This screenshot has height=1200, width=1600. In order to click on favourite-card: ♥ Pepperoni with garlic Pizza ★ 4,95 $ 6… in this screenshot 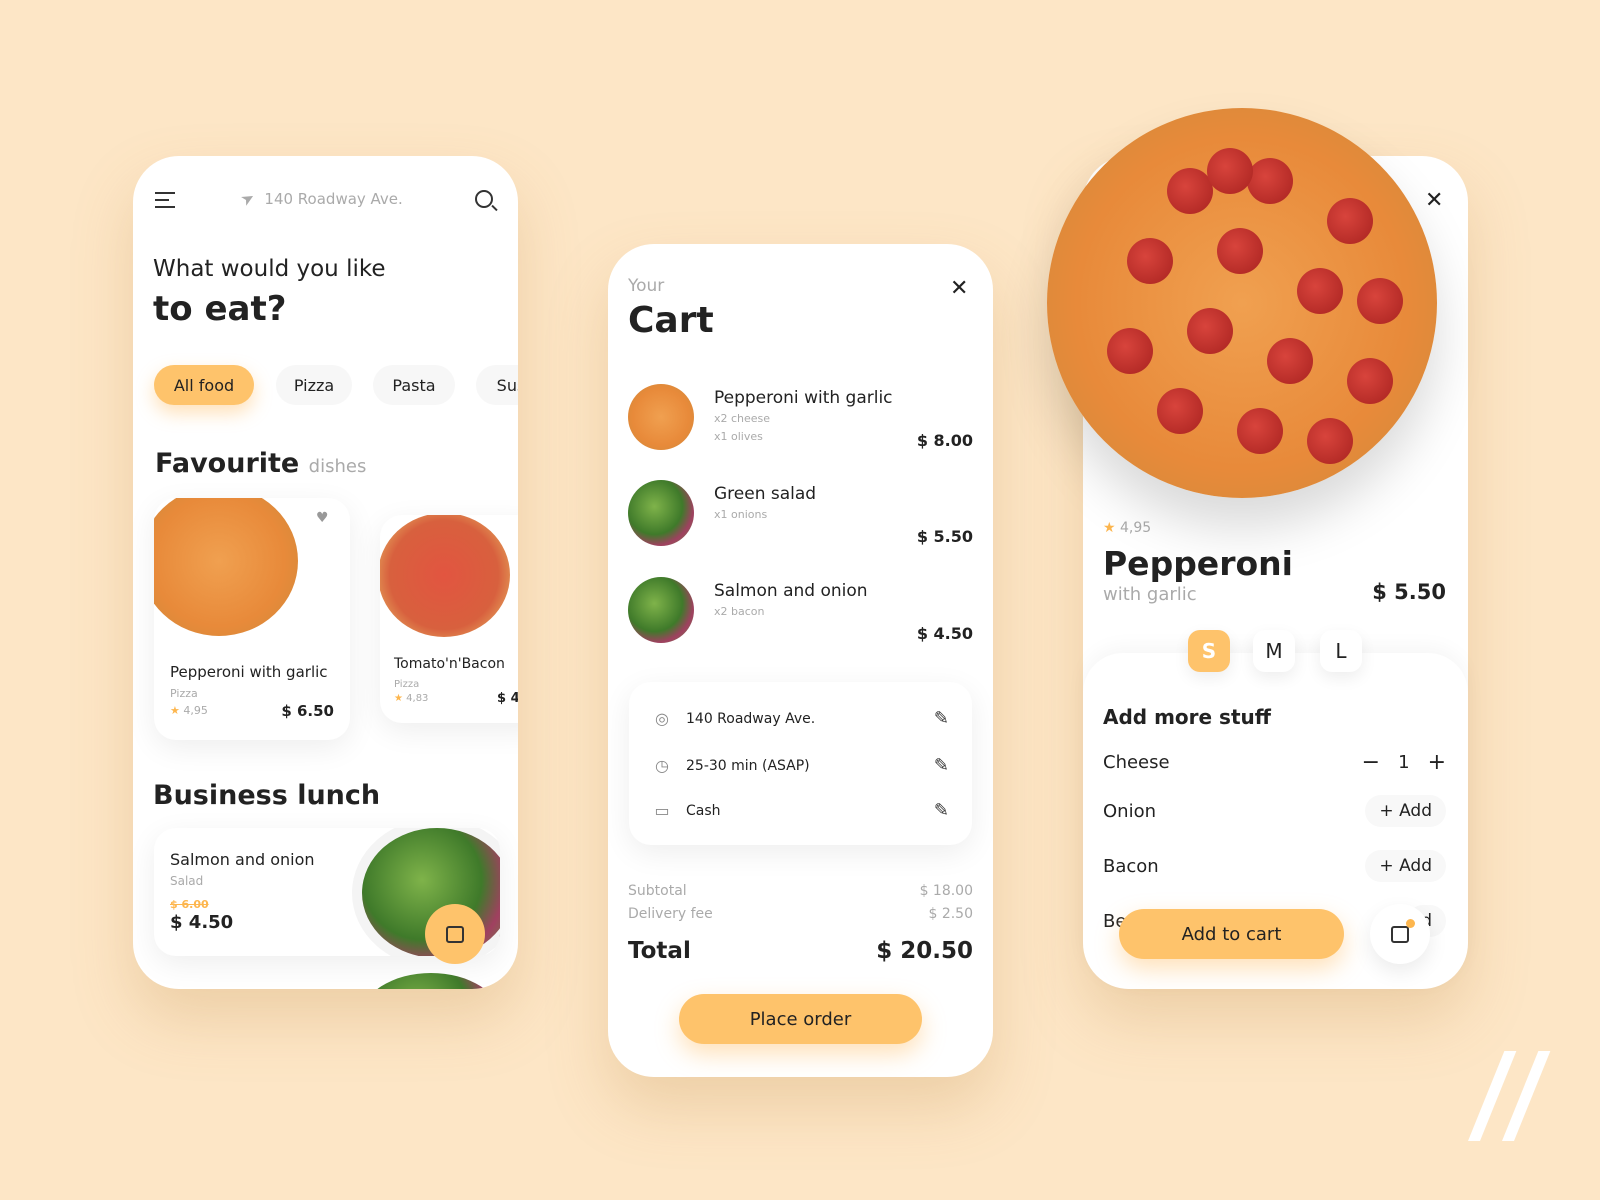, I will do `click(252, 619)`.